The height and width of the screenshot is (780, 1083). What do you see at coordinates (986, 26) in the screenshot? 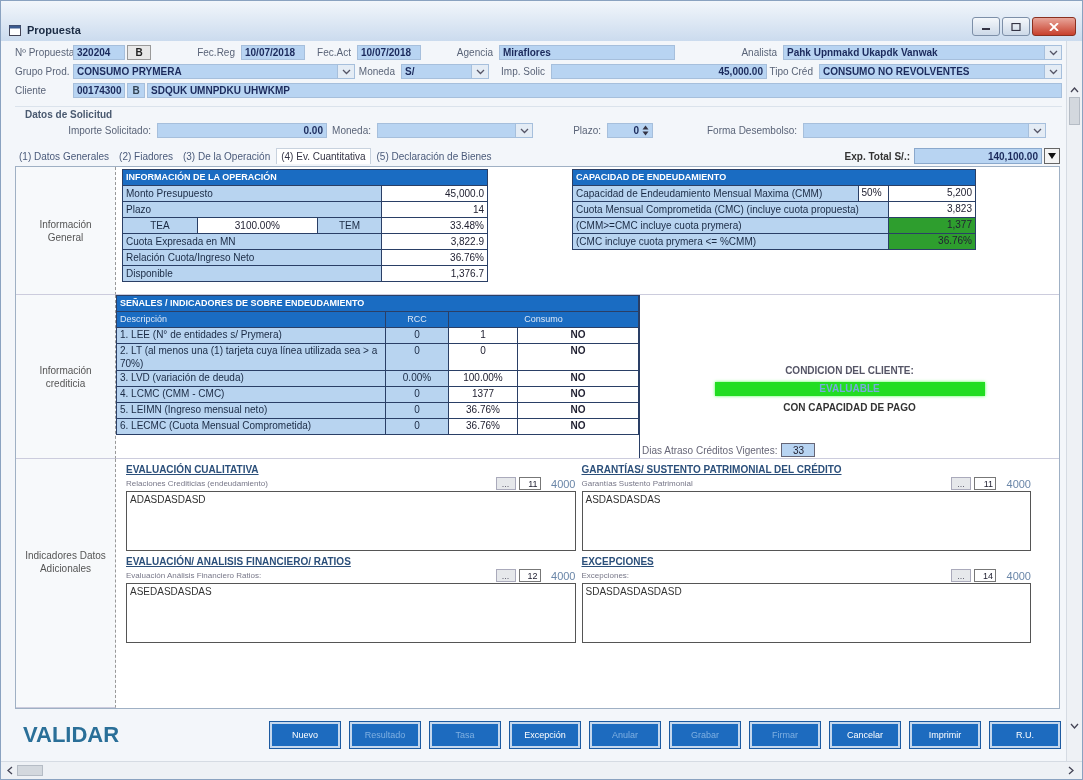
I see `minimize-button` at bounding box center [986, 26].